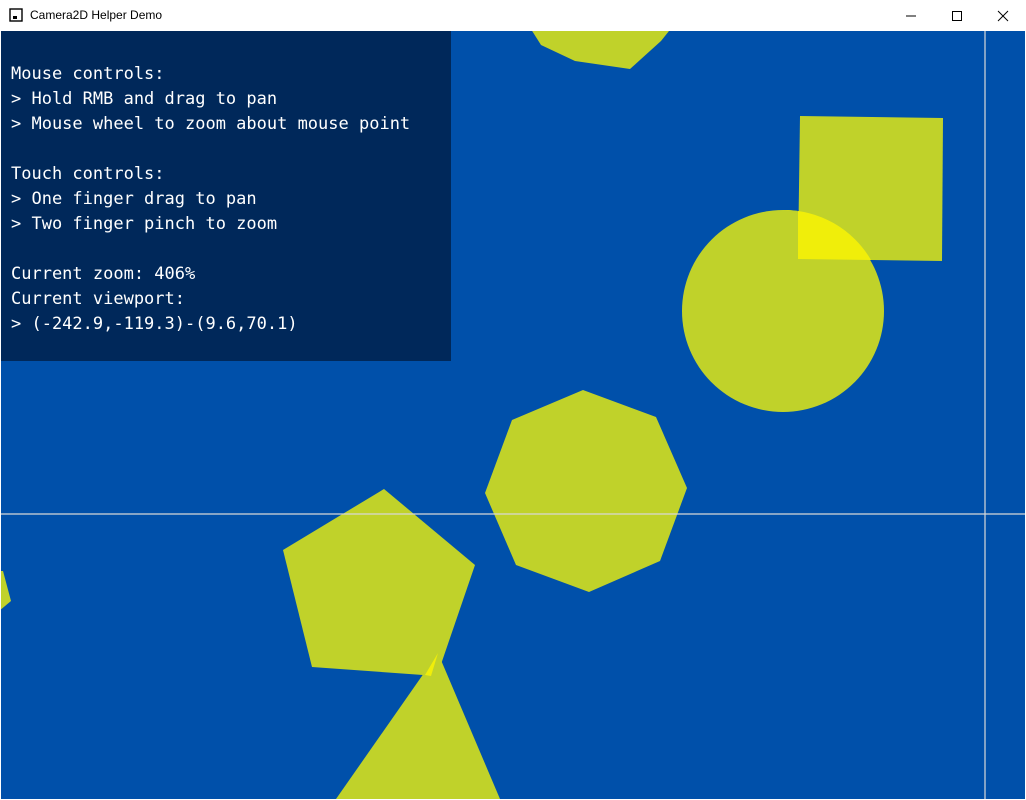  What do you see at coordinates (134, 199) in the screenshot?
I see `touch-controls-line-1: > One finger drag to pan` at bounding box center [134, 199].